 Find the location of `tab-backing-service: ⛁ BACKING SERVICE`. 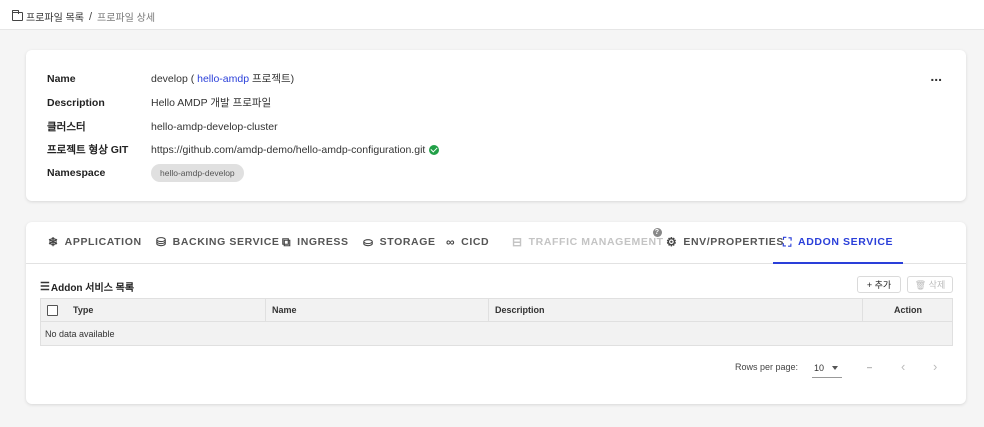

tab-backing-service: ⛁ BACKING SERVICE is located at coordinates (217, 250).